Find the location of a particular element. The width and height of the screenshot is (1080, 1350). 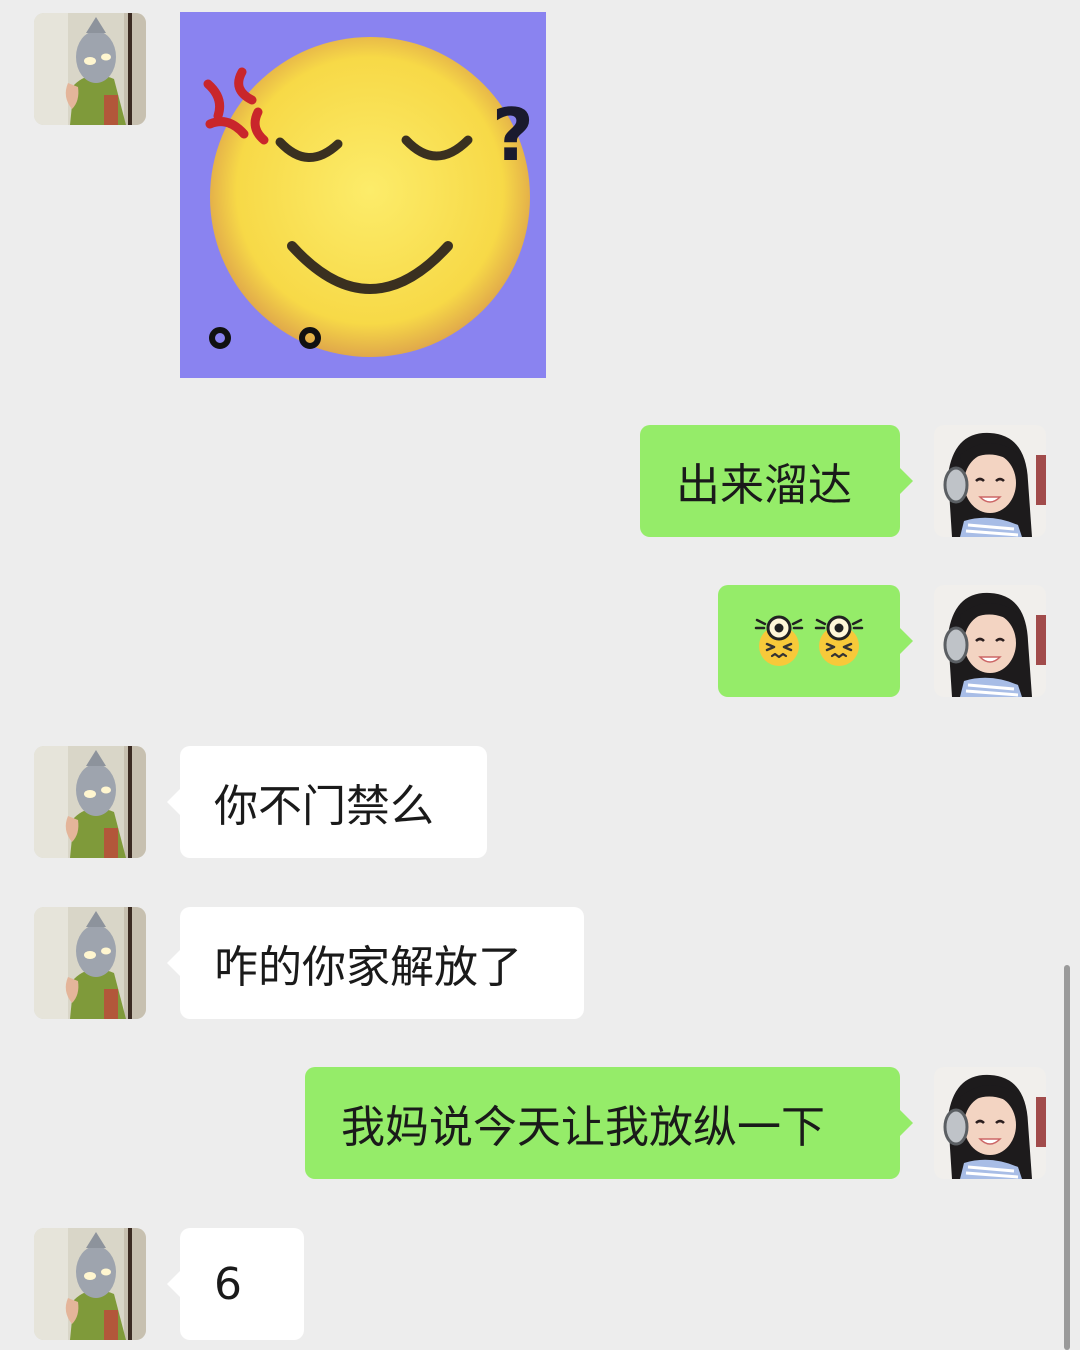

outgoing-message-bubble: 出来溜达 is located at coordinates (776, 481).